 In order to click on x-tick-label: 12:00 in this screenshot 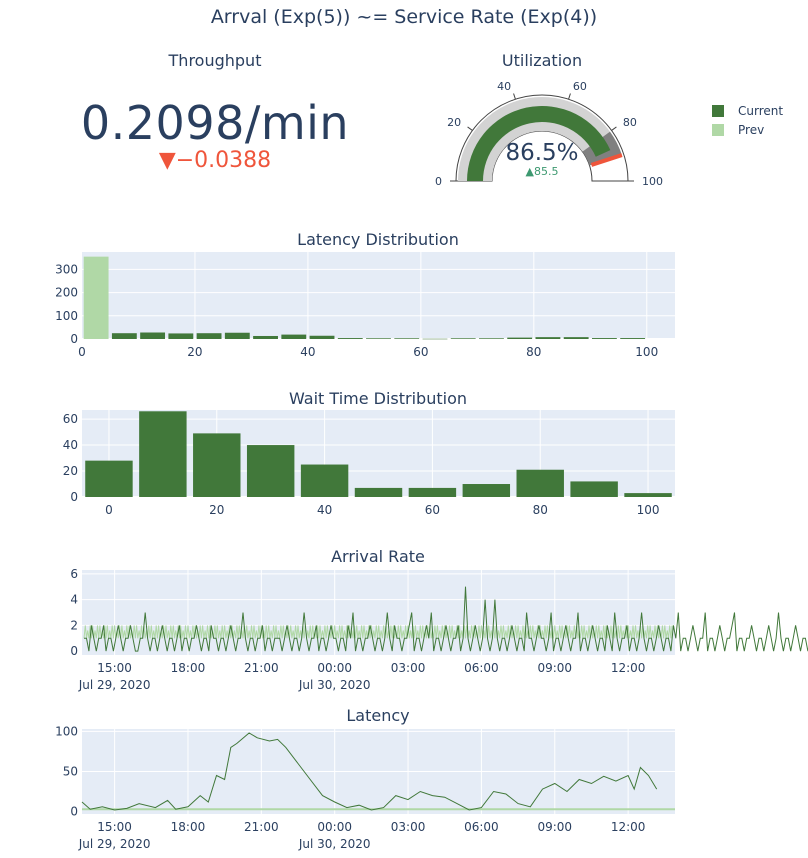, I will do `click(628, 827)`.